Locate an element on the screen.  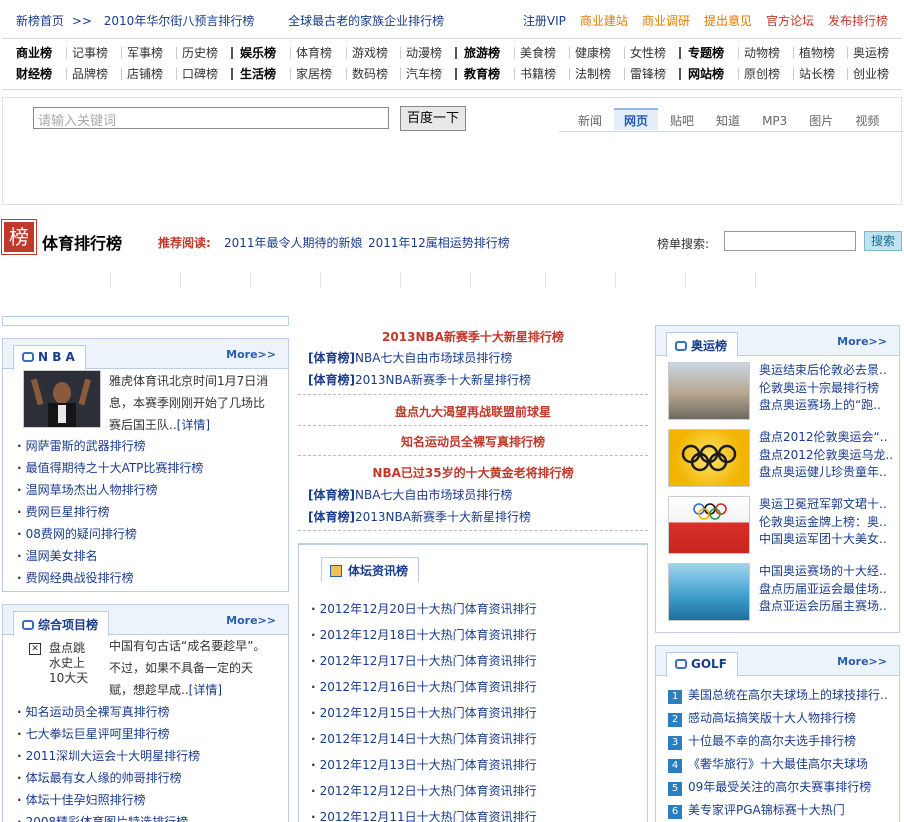
nba-list-item: 温网草场杰出人物排行榜 is located at coordinates (149, 490).